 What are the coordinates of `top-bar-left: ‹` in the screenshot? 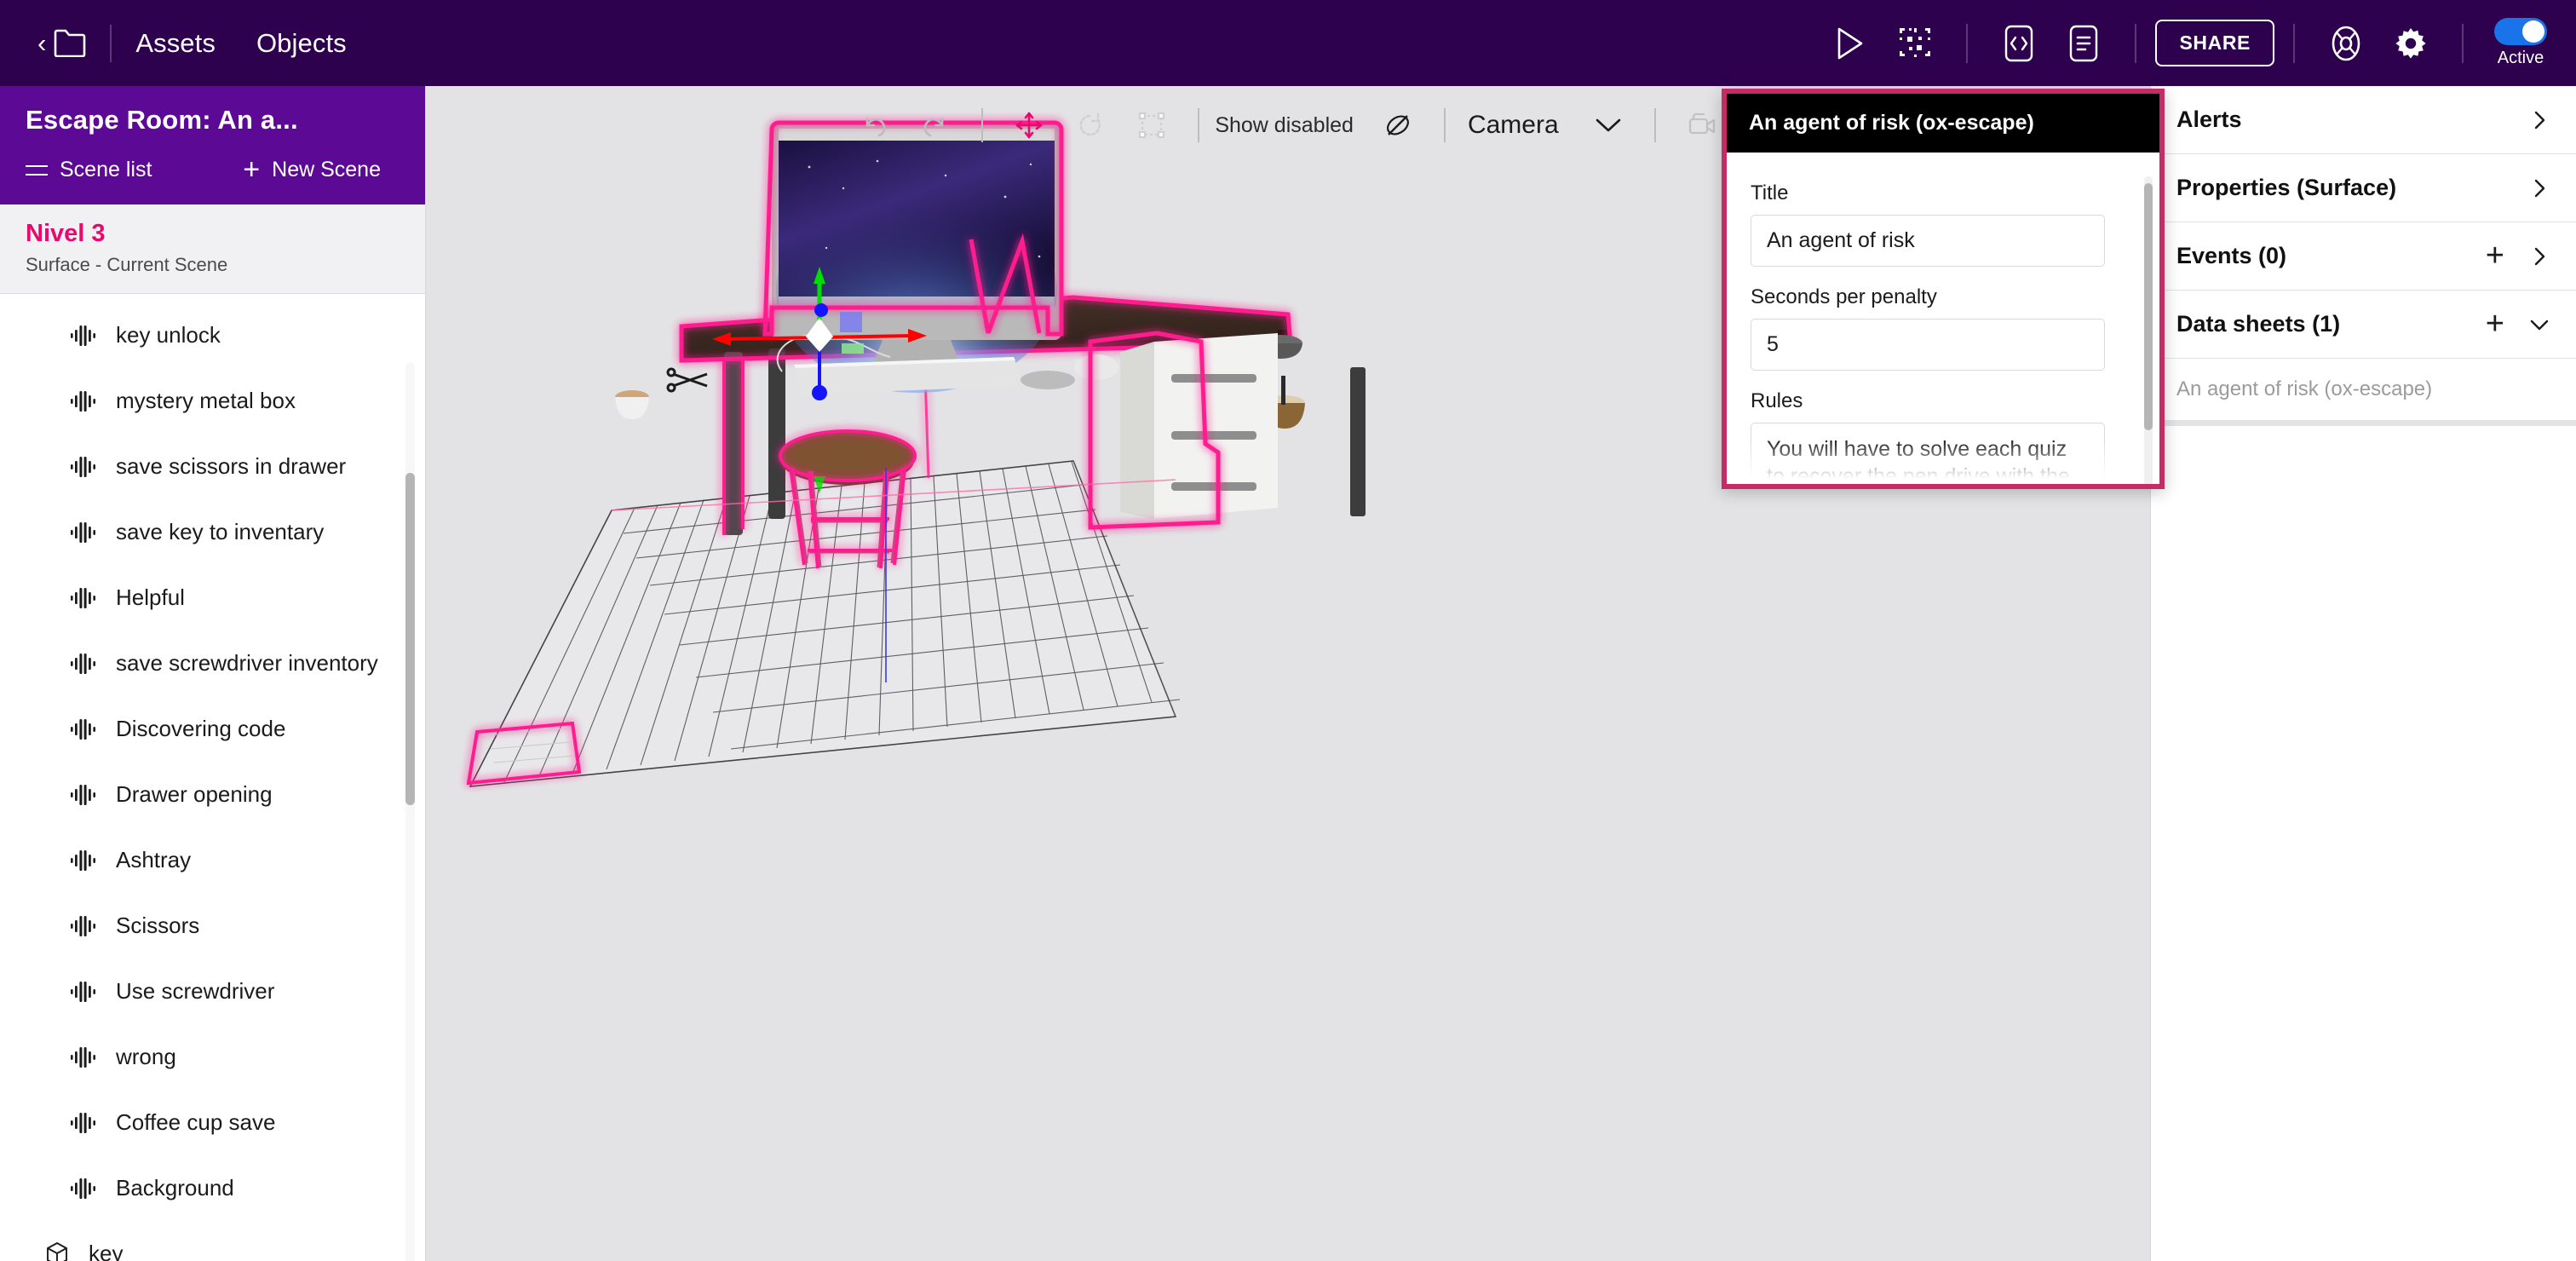 It's located at (61, 43).